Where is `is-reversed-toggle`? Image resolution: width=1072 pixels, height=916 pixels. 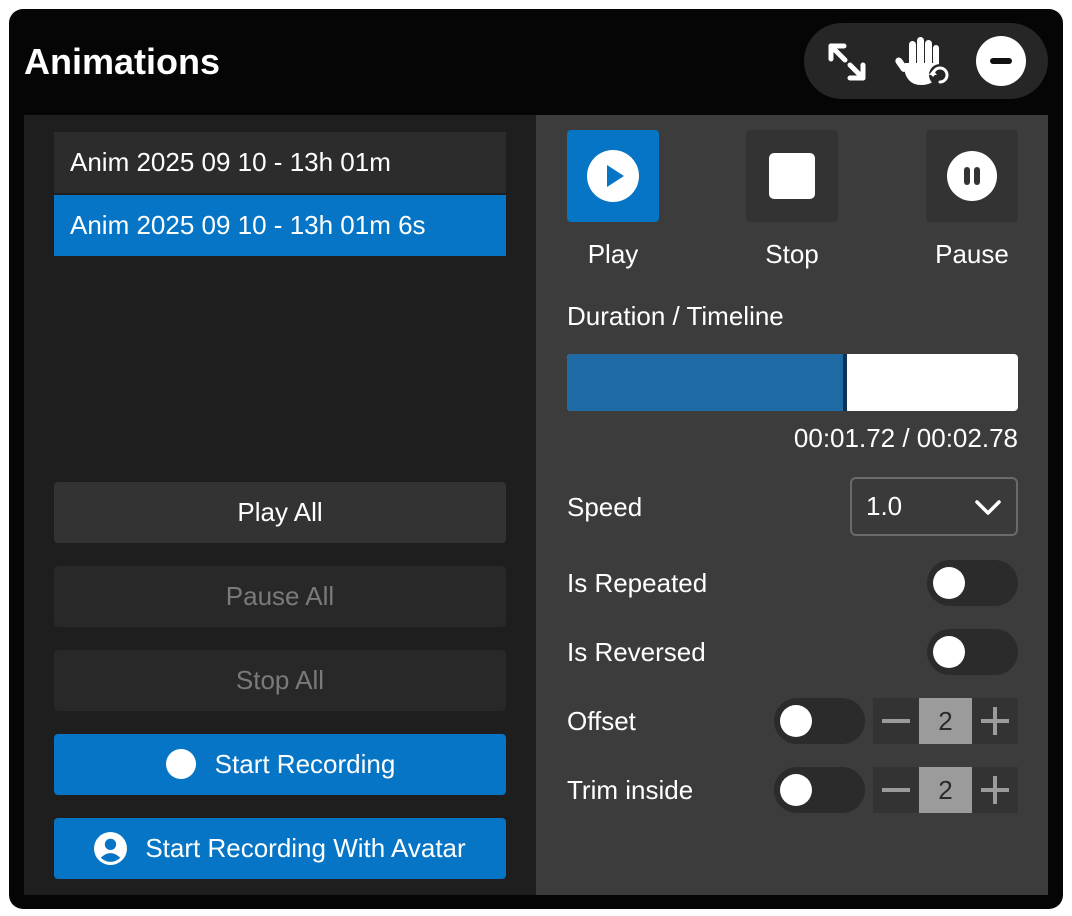
is-reversed-toggle is located at coordinates (972, 652).